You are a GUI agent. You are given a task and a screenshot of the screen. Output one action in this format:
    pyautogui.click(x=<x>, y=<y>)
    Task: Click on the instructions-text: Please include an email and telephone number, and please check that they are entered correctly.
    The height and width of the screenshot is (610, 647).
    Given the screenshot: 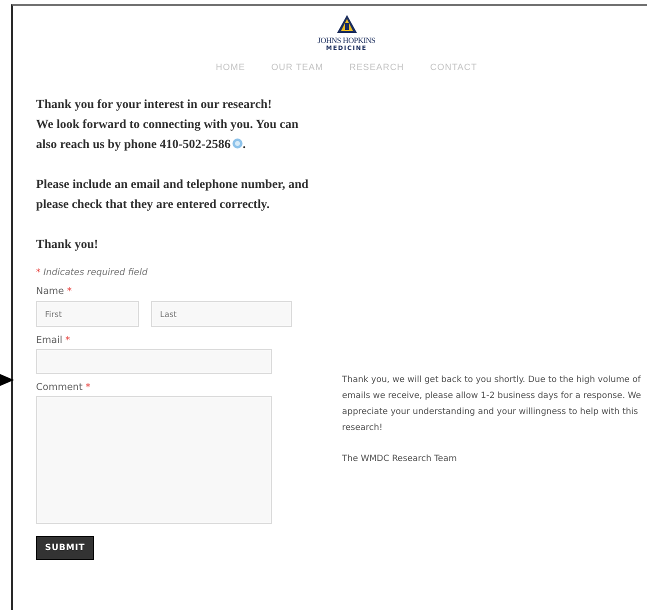 What is the action you would take?
    pyautogui.click(x=173, y=194)
    